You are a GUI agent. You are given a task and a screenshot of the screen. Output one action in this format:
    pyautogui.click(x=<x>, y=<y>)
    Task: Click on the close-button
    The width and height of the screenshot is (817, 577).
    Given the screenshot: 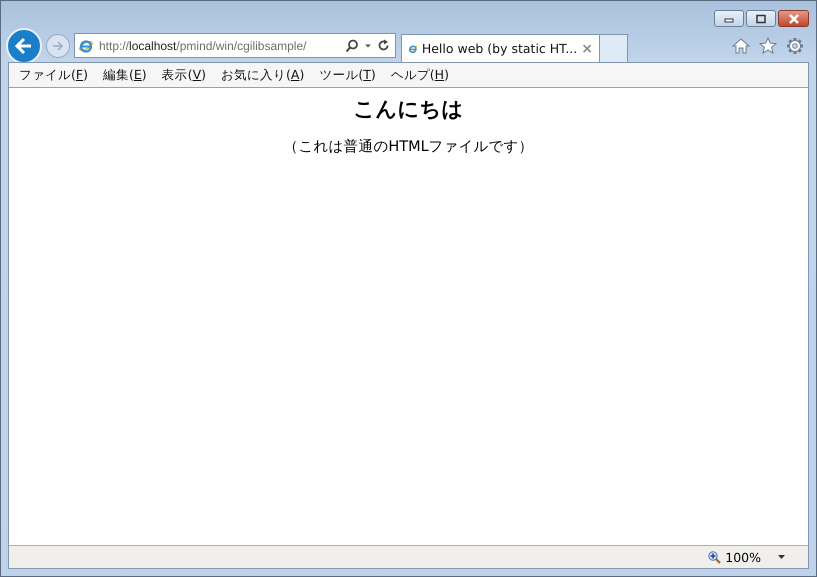 What is the action you would take?
    pyautogui.click(x=793, y=18)
    